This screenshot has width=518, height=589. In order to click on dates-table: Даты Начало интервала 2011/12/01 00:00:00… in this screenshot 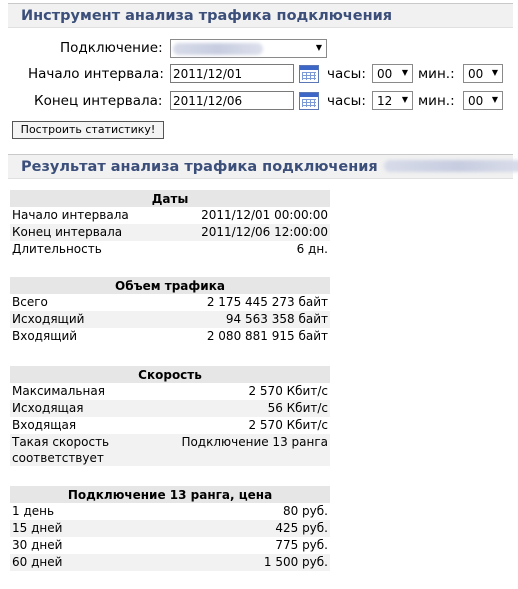, I will do `click(170, 224)`.